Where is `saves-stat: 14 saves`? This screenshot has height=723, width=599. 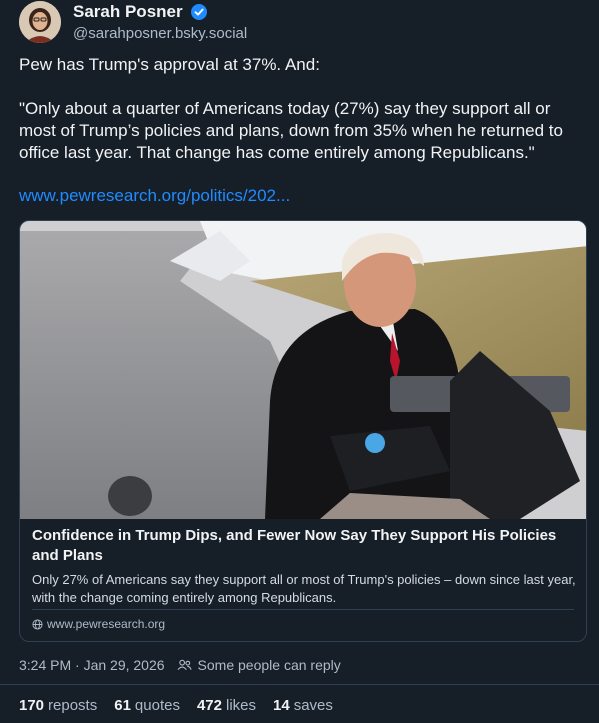 saves-stat: 14 saves is located at coordinates (303, 705).